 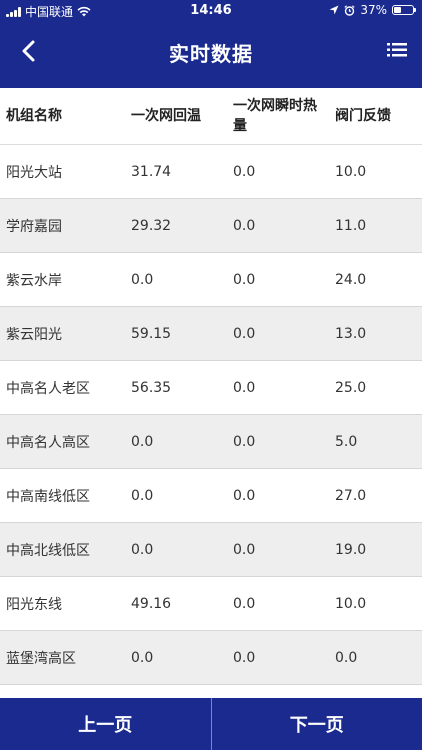 I want to click on unit-name-cell: 学府嘉园, so click(x=34, y=226).